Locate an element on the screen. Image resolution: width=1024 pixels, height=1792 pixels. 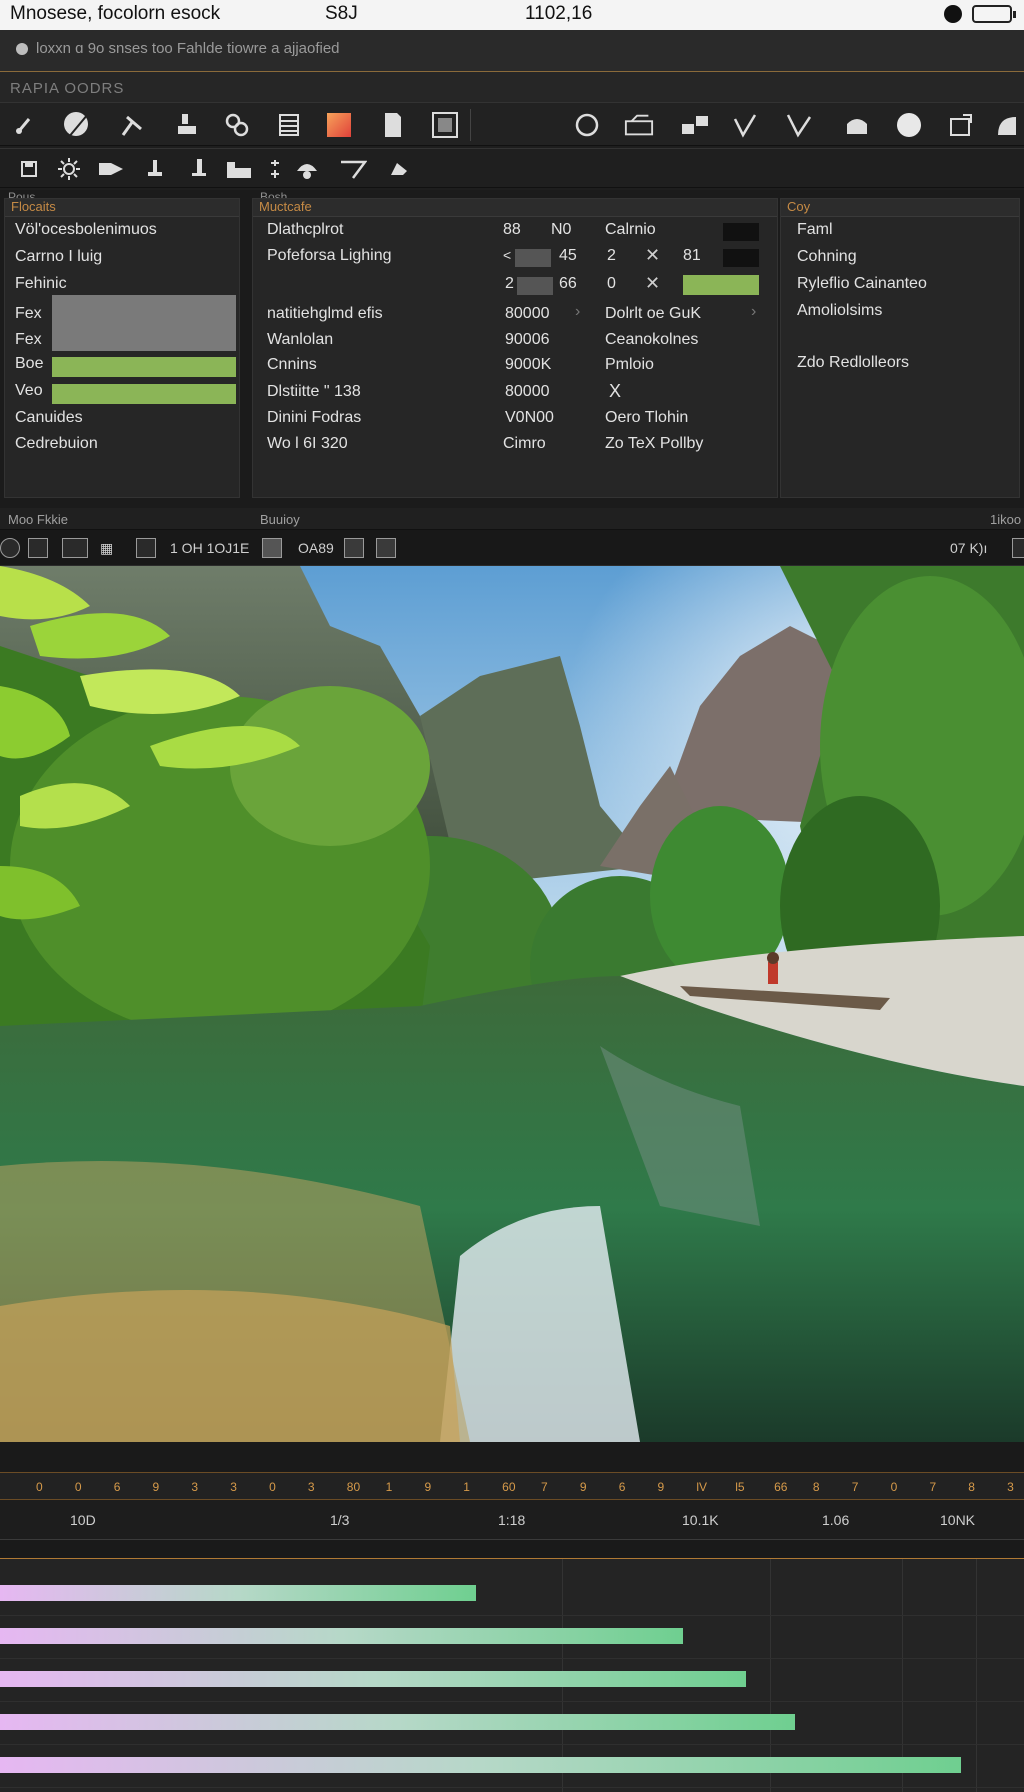
mid-value: Oero Tlohin is located at coordinates (646, 418).